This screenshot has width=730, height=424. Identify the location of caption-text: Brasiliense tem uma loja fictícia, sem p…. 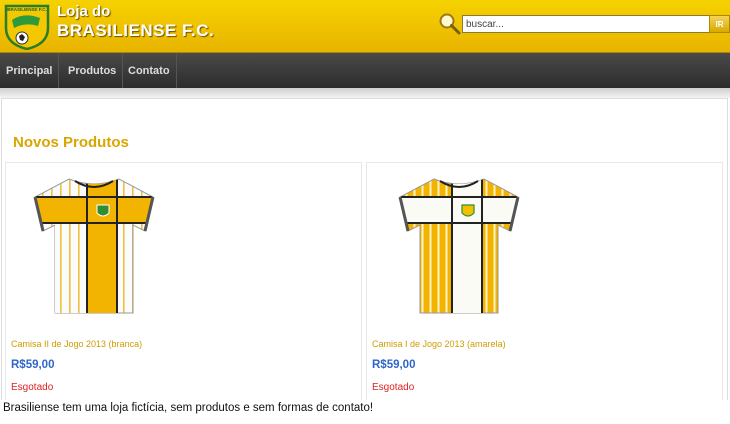
(188, 408).